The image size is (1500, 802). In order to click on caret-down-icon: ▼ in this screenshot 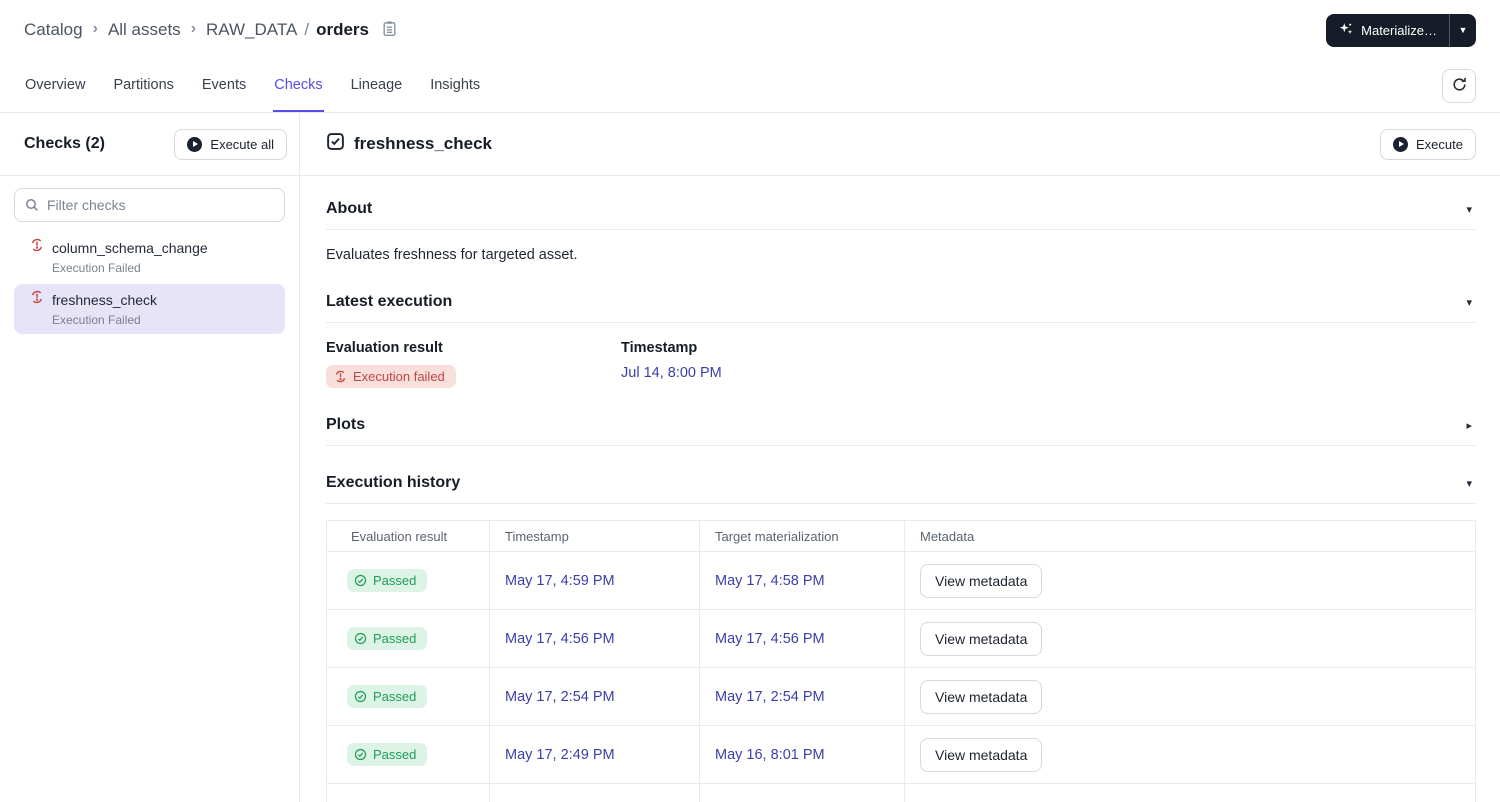, I will do `click(1463, 30)`.